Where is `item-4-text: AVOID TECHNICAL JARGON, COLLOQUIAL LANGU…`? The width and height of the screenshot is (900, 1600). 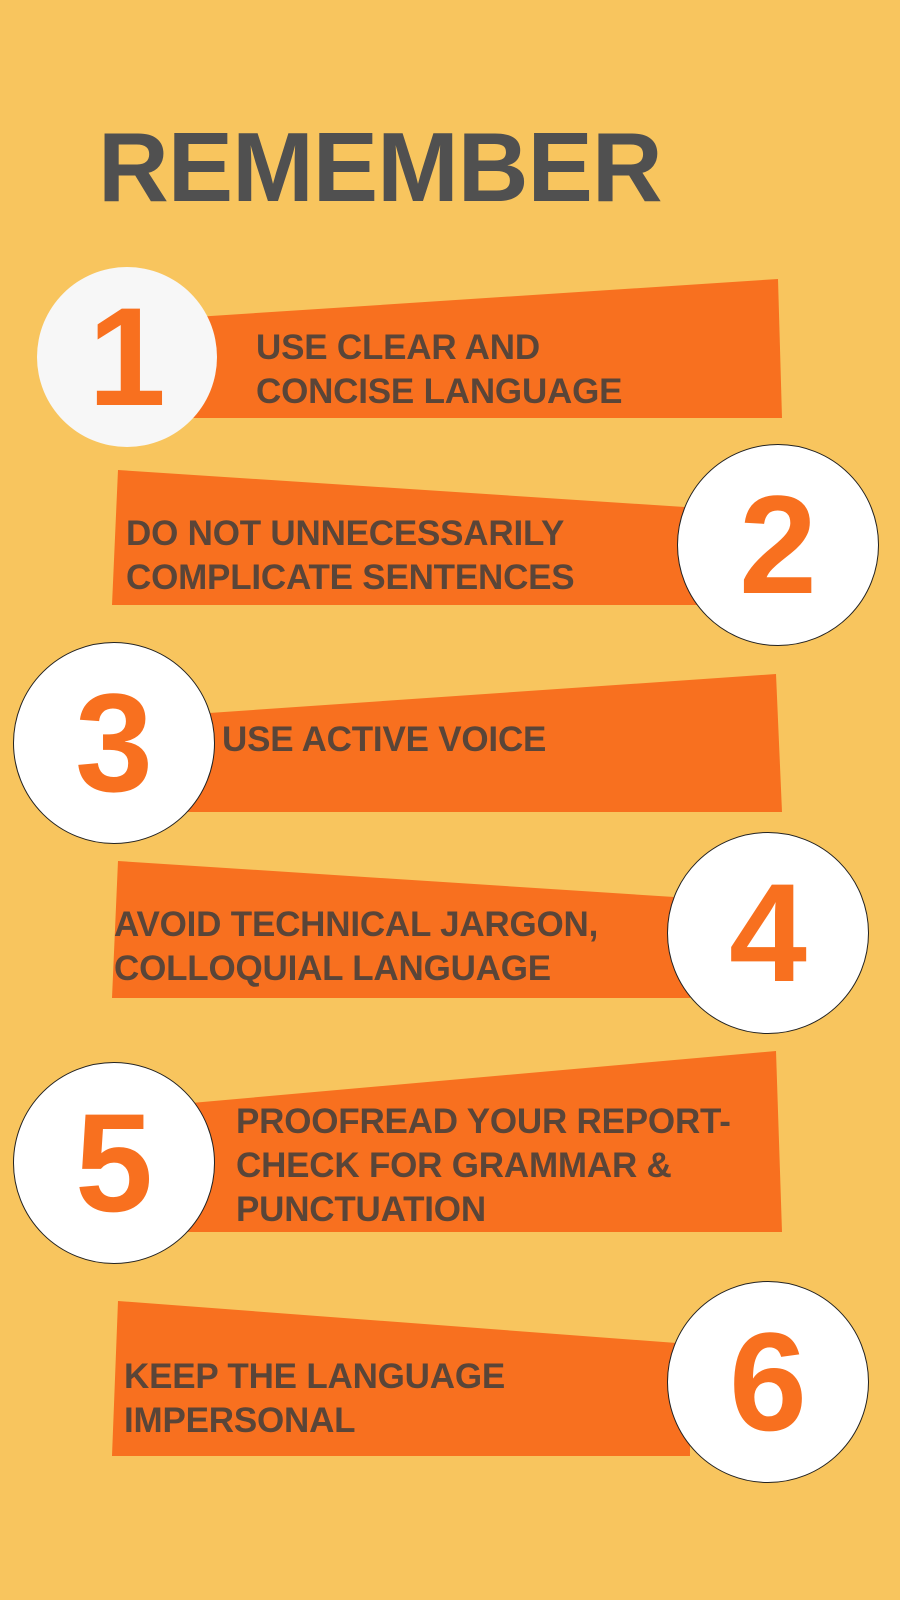
item-4-text: AVOID TECHNICAL JARGON, COLLOQUIAL LANGU… is located at coordinates (356, 946).